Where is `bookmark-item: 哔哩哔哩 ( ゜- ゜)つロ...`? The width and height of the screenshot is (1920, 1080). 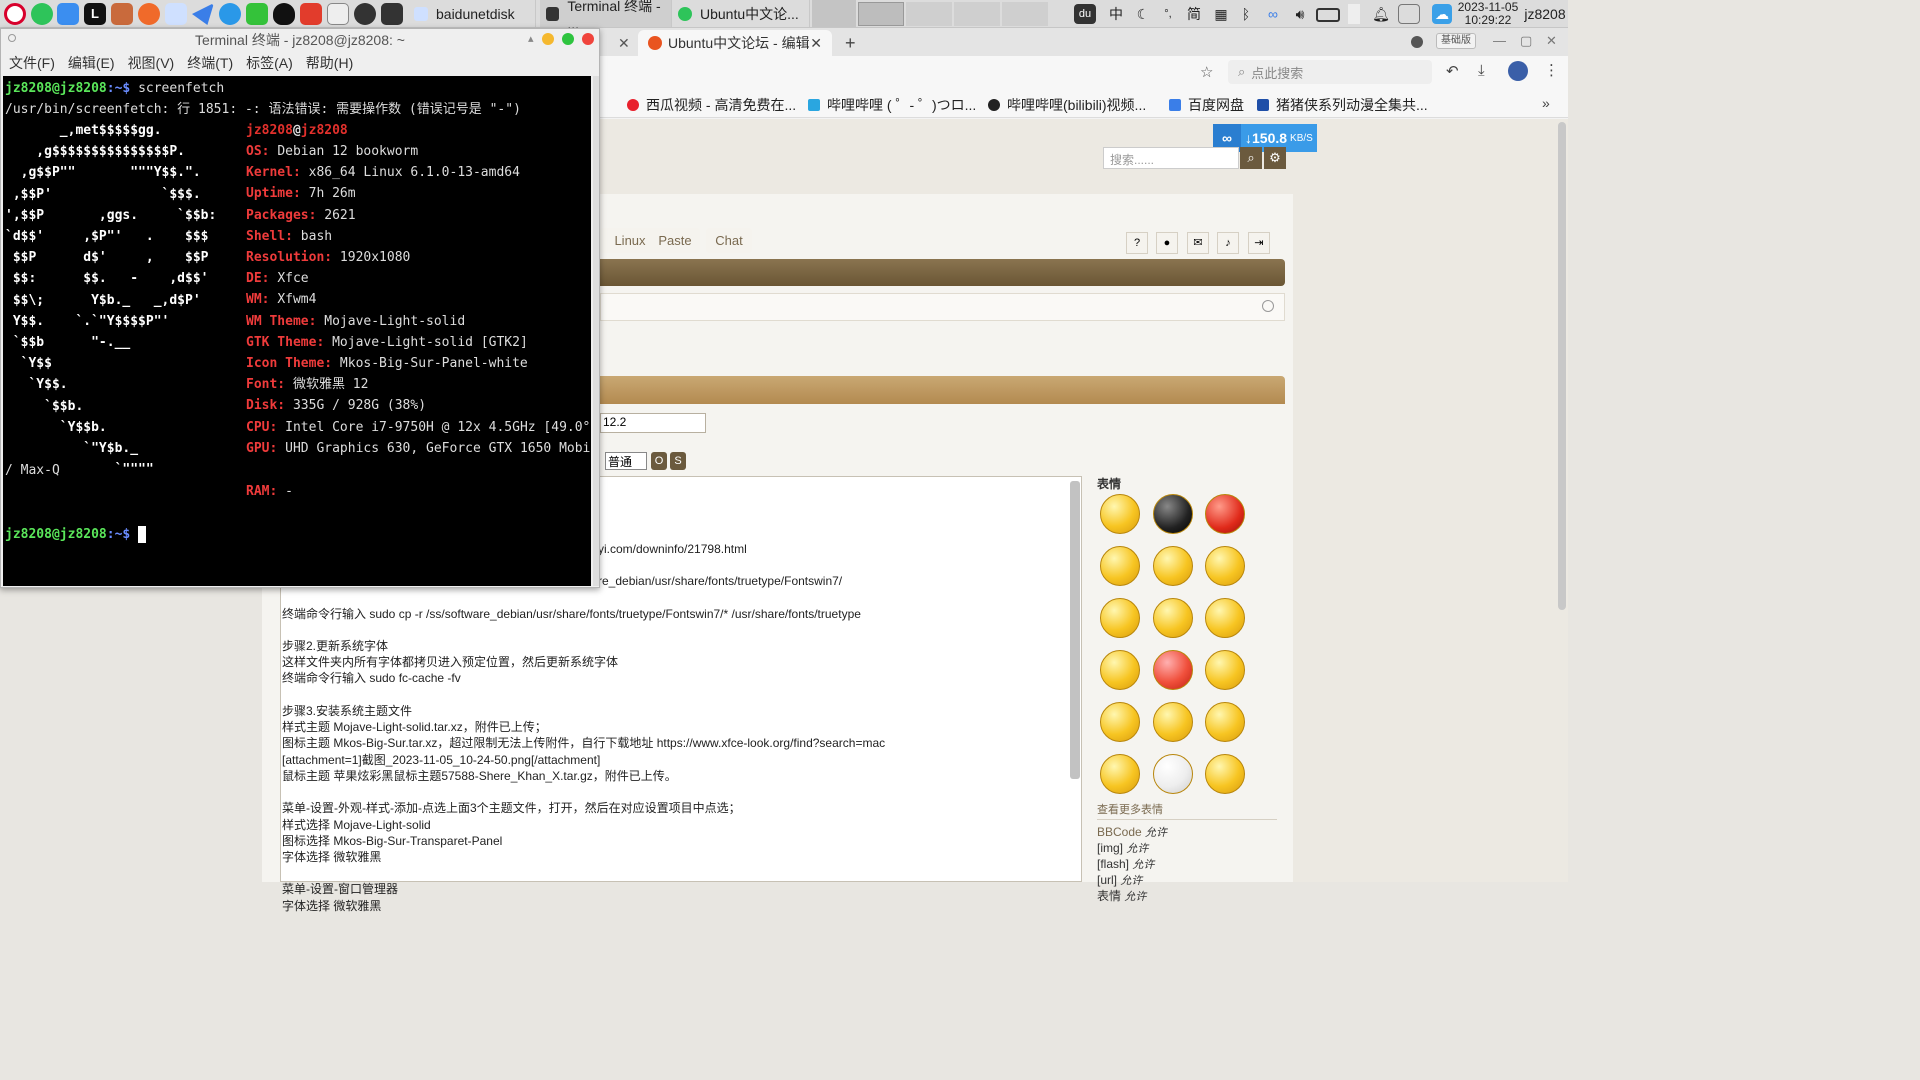 bookmark-item: 哔哩哔哩 ( ゜- ゜)つロ... is located at coordinates (892, 105).